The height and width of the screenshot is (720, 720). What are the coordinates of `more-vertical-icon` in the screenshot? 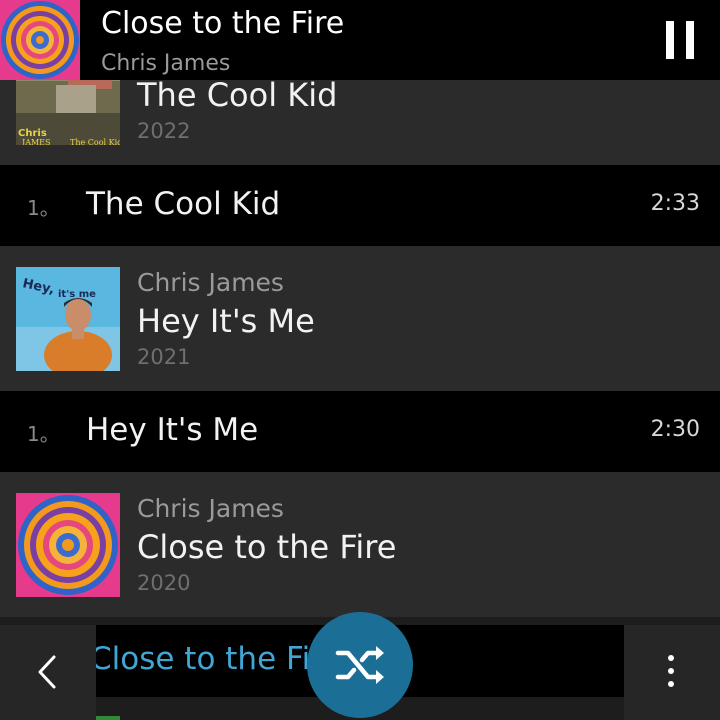 It's located at (671, 671).